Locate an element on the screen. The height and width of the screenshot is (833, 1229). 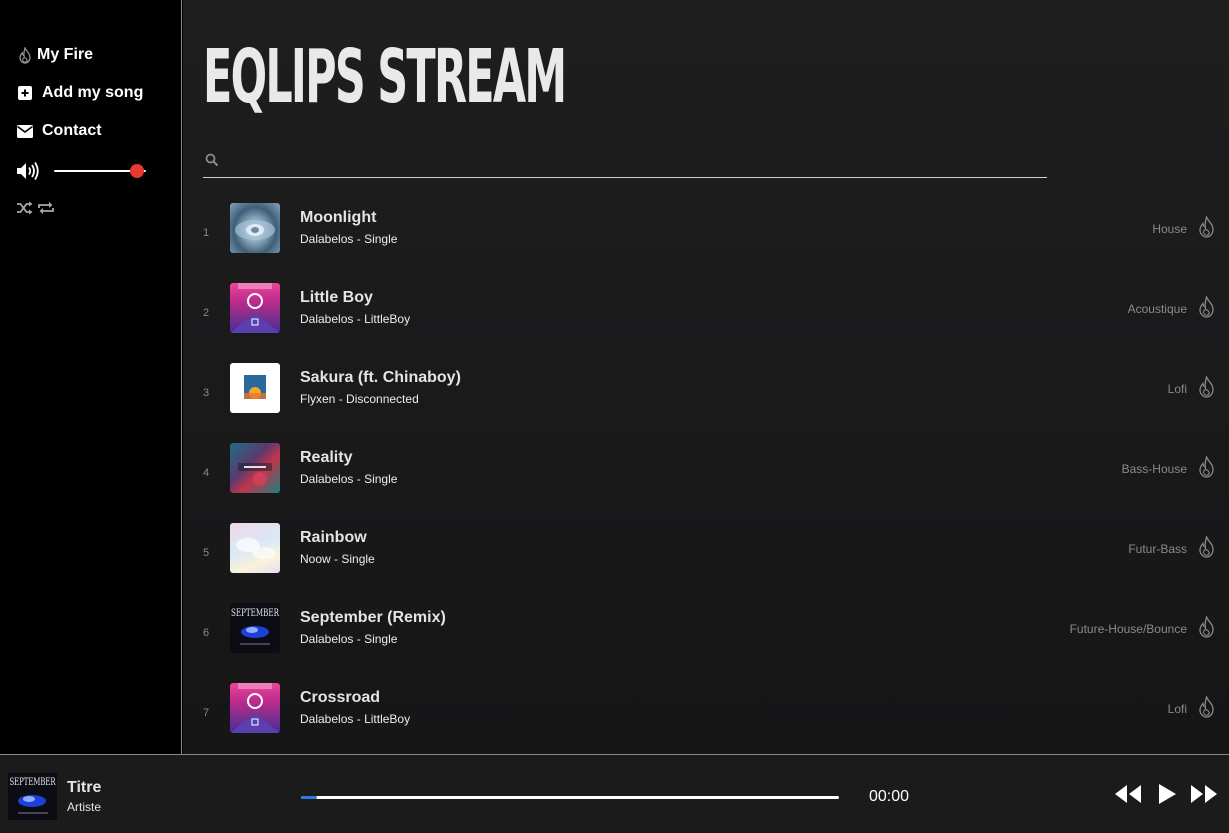
track-number: 3 is located at coordinates (206, 393).